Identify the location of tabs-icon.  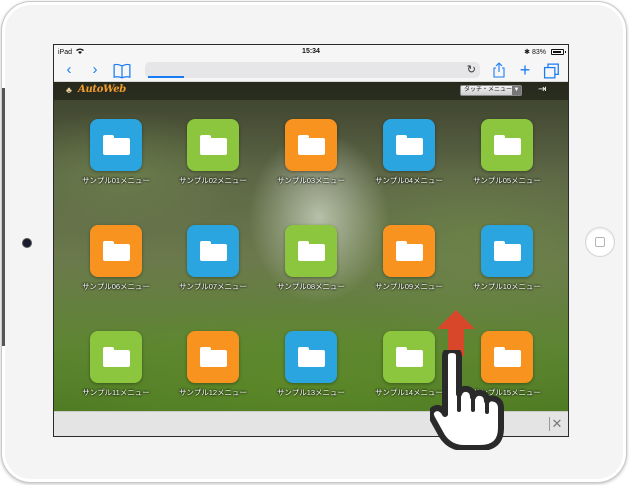
(552, 71).